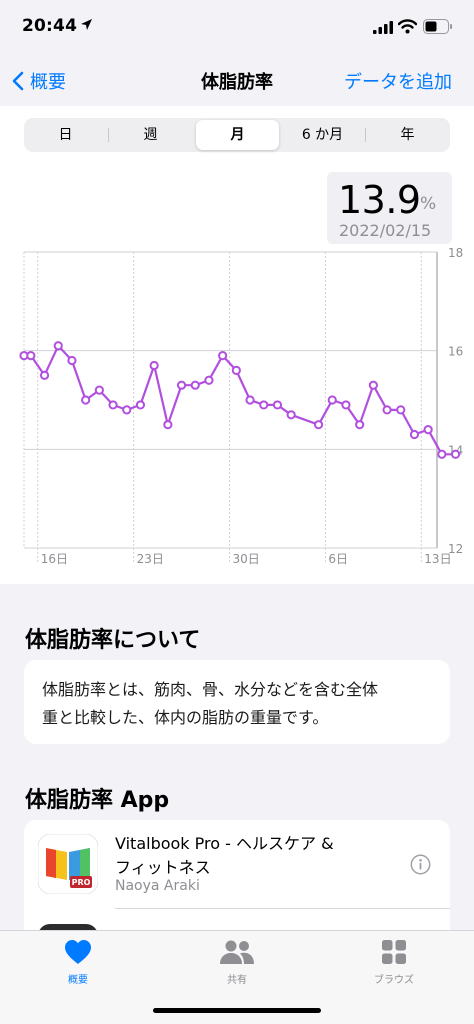 The height and width of the screenshot is (1024, 474). What do you see at coordinates (157, 886) in the screenshot?
I see `app-developer: Naoya Araki` at bounding box center [157, 886].